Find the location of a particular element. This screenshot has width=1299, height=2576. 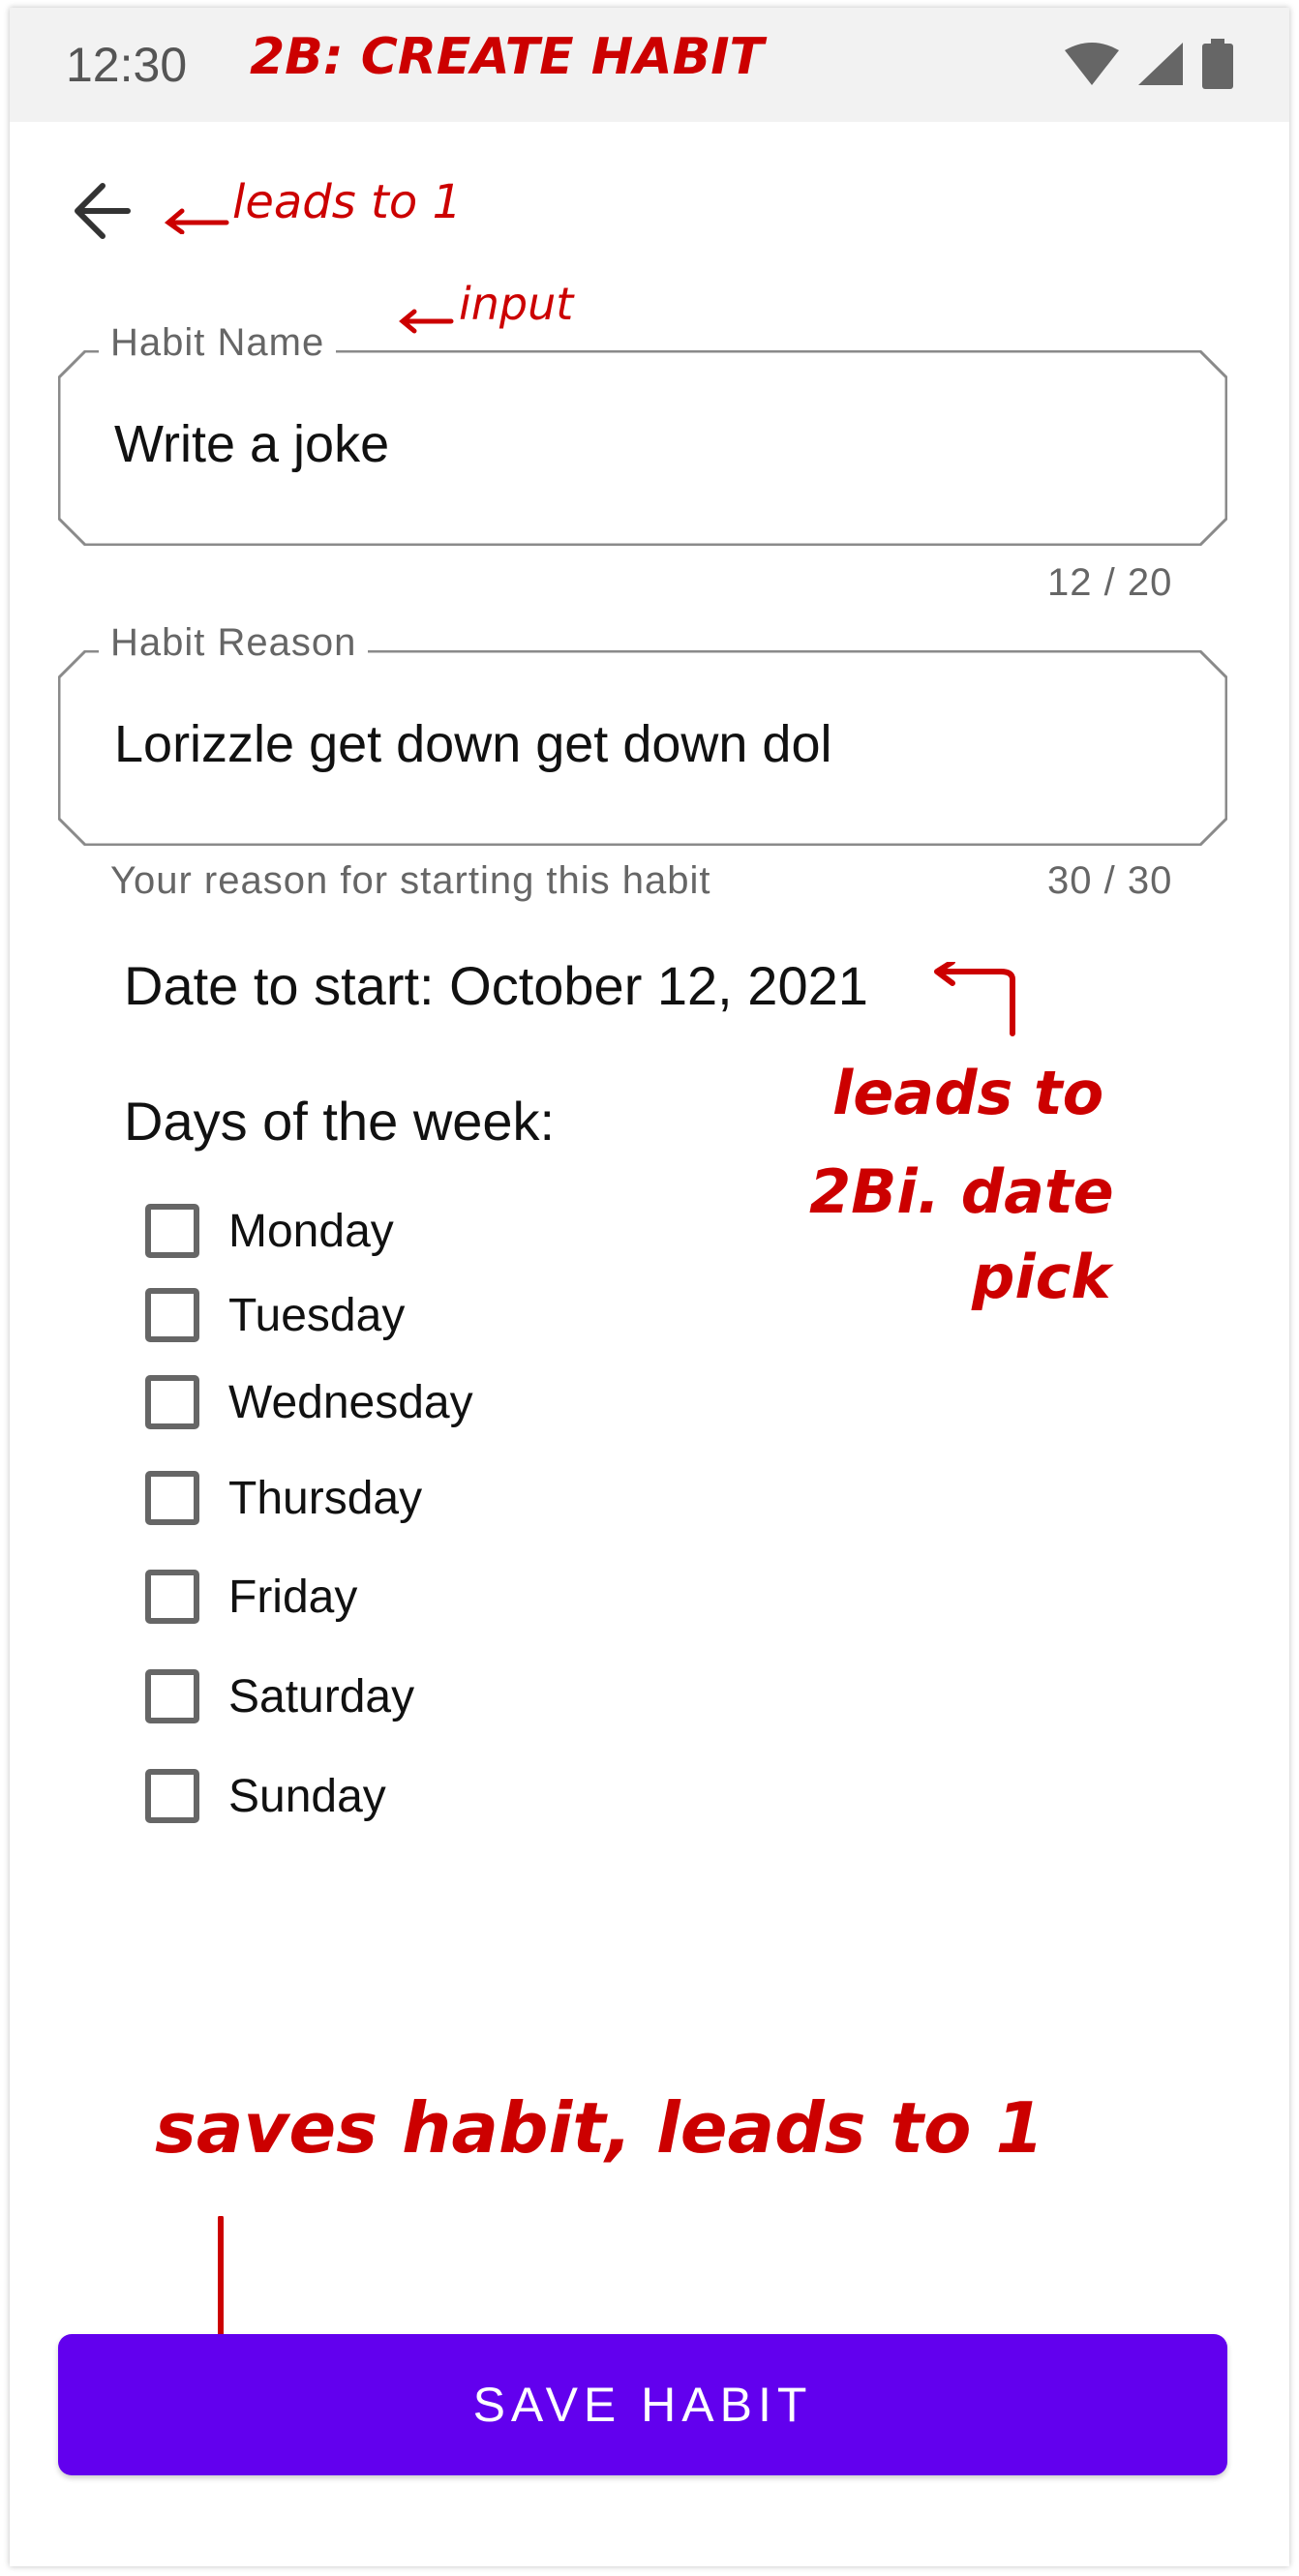

day-checkbox-wednesday: Wednesday is located at coordinates (309, 1402).